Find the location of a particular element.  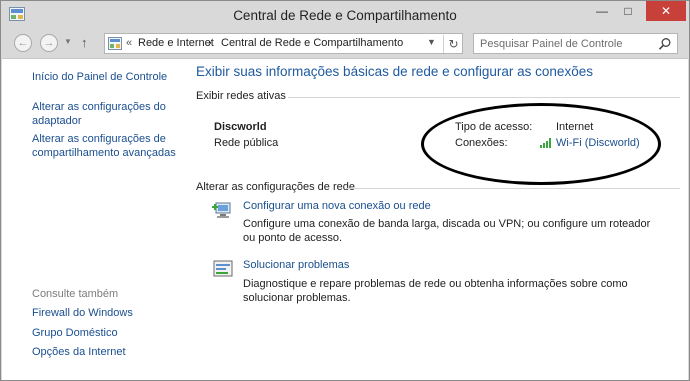

forward-arrow-icon: → is located at coordinates (49, 43).